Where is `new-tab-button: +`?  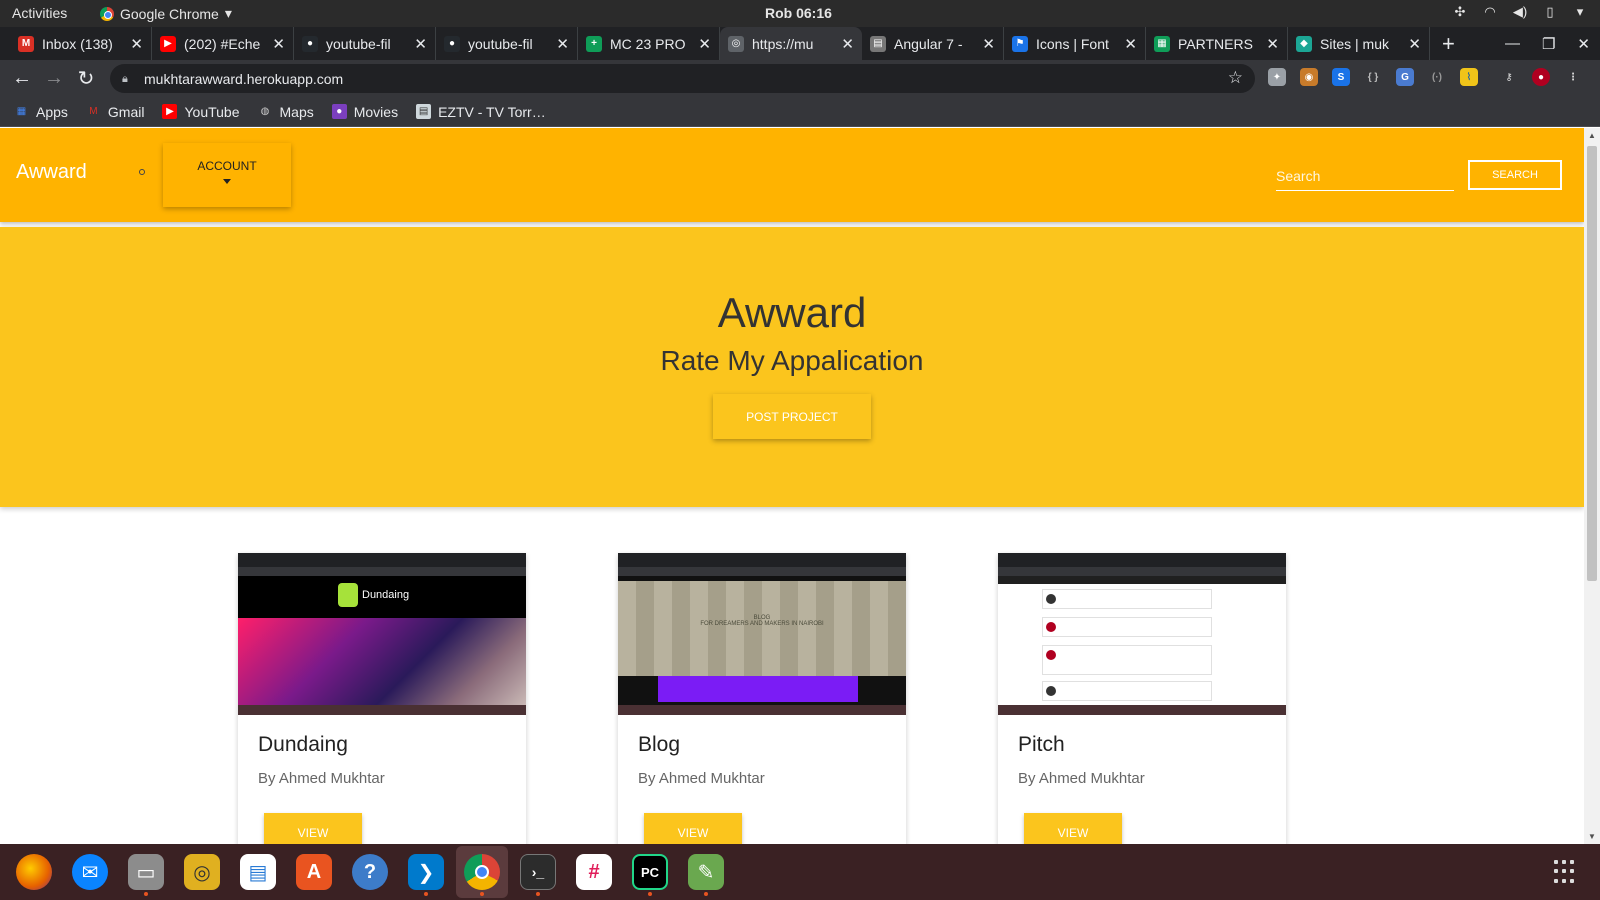 new-tab-button: + is located at coordinates (1448, 43).